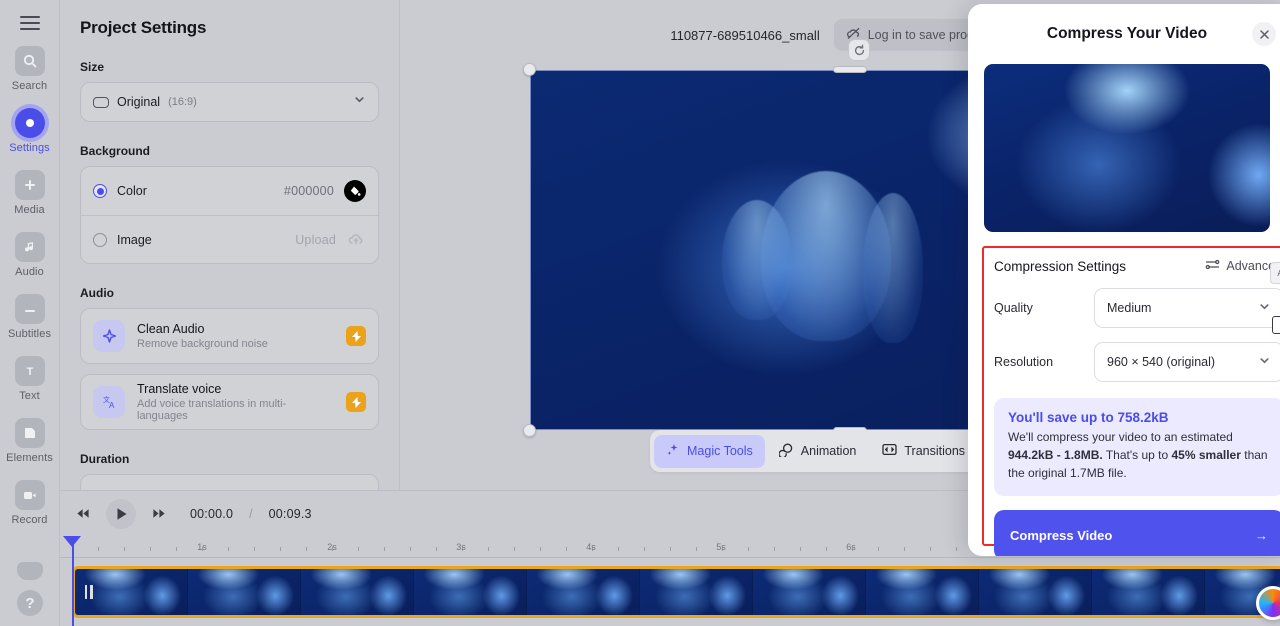 The height and width of the screenshot is (626, 1280). What do you see at coordinates (30, 503) in the screenshot?
I see `sidebar-item-record: Record` at bounding box center [30, 503].